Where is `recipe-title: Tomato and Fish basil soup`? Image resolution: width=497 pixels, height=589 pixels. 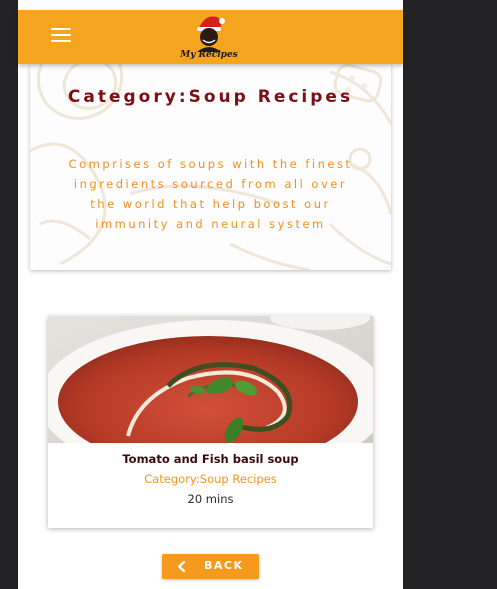
recipe-title: Tomato and Fish basil soup is located at coordinates (210, 459).